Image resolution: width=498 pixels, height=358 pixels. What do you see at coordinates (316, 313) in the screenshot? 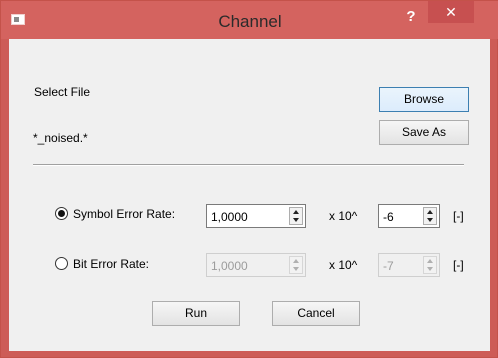
I see `cancel-button: Cancel` at bounding box center [316, 313].